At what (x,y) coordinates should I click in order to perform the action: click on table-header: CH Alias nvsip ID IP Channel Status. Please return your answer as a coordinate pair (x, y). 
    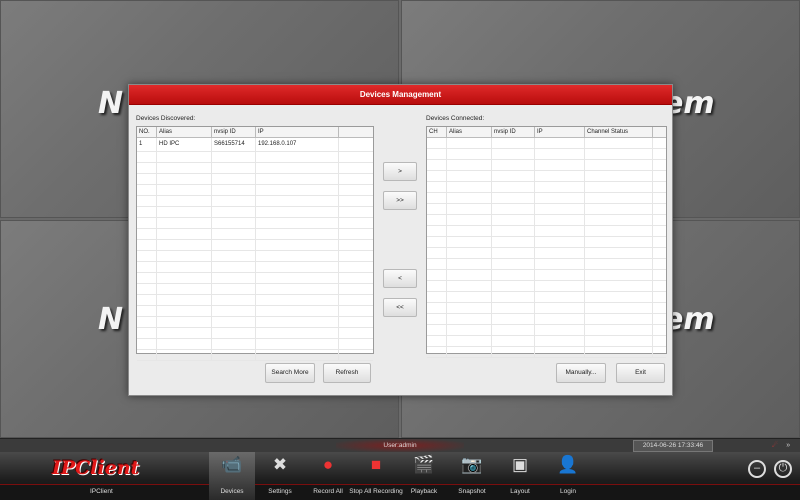
    Looking at the image, I should click on (546, 132).